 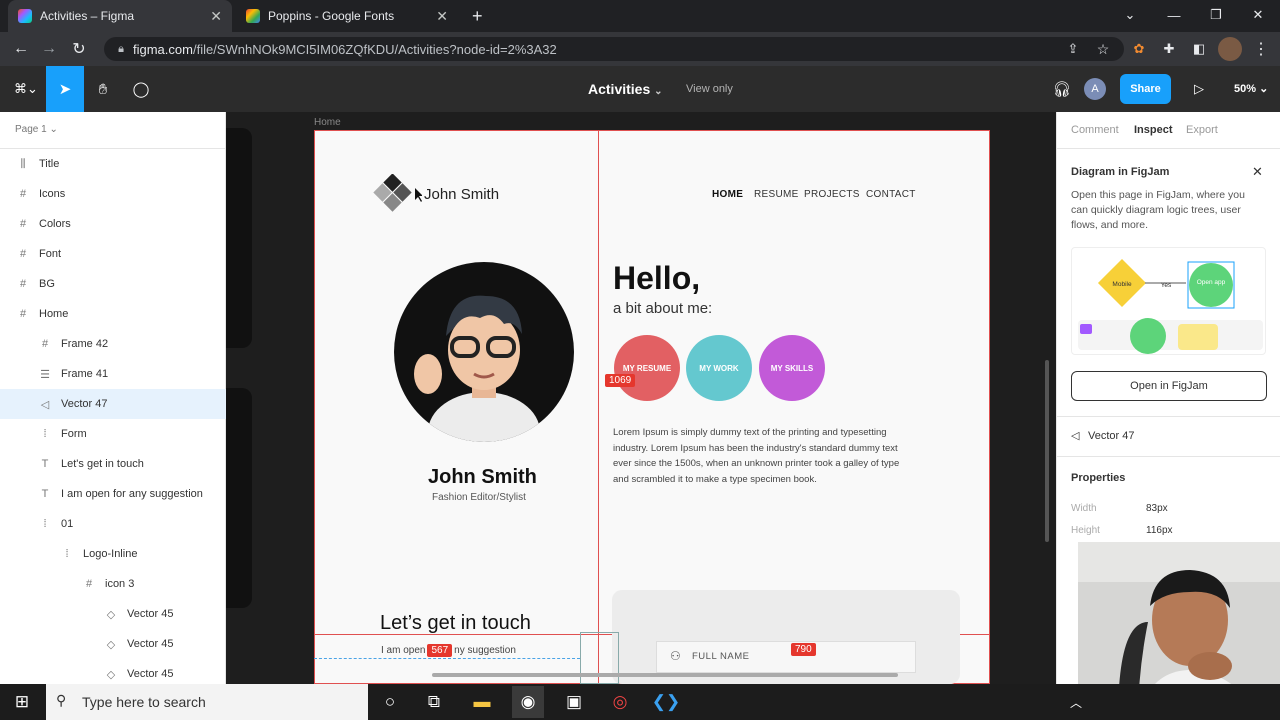 What do you see at coordinates (1261, 49) in the screenshot?
I see `menu-dots-icon: ⋮` at bounding box center [1261, 49].